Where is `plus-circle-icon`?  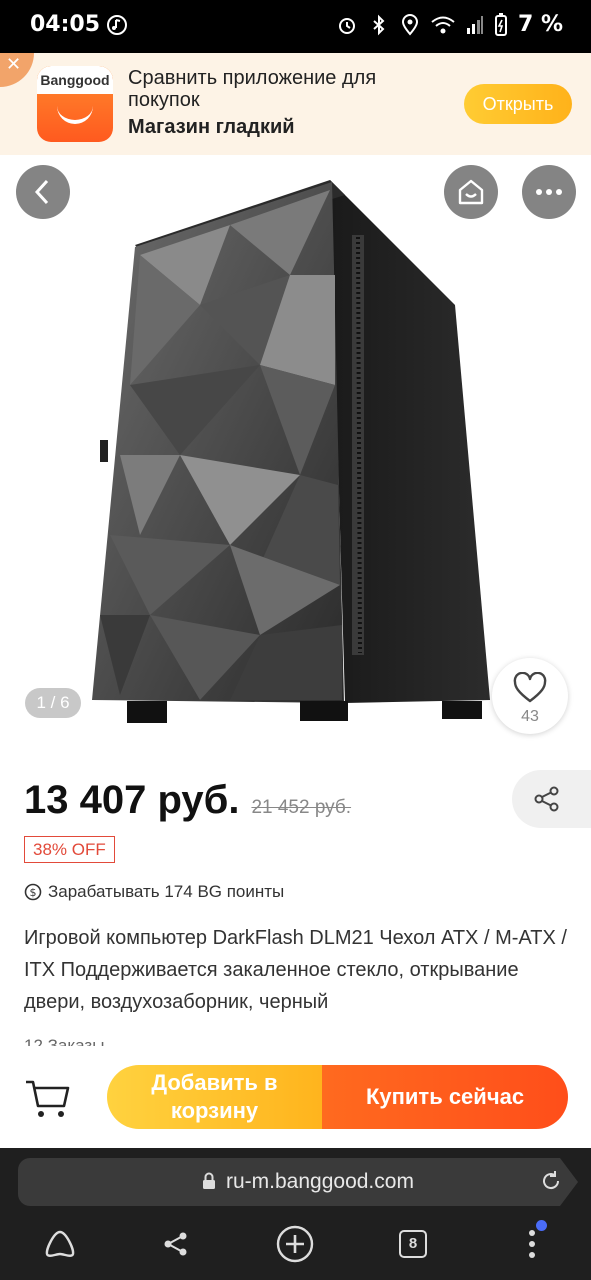
plus-circle-icon is located at coordinates (295, 1244).